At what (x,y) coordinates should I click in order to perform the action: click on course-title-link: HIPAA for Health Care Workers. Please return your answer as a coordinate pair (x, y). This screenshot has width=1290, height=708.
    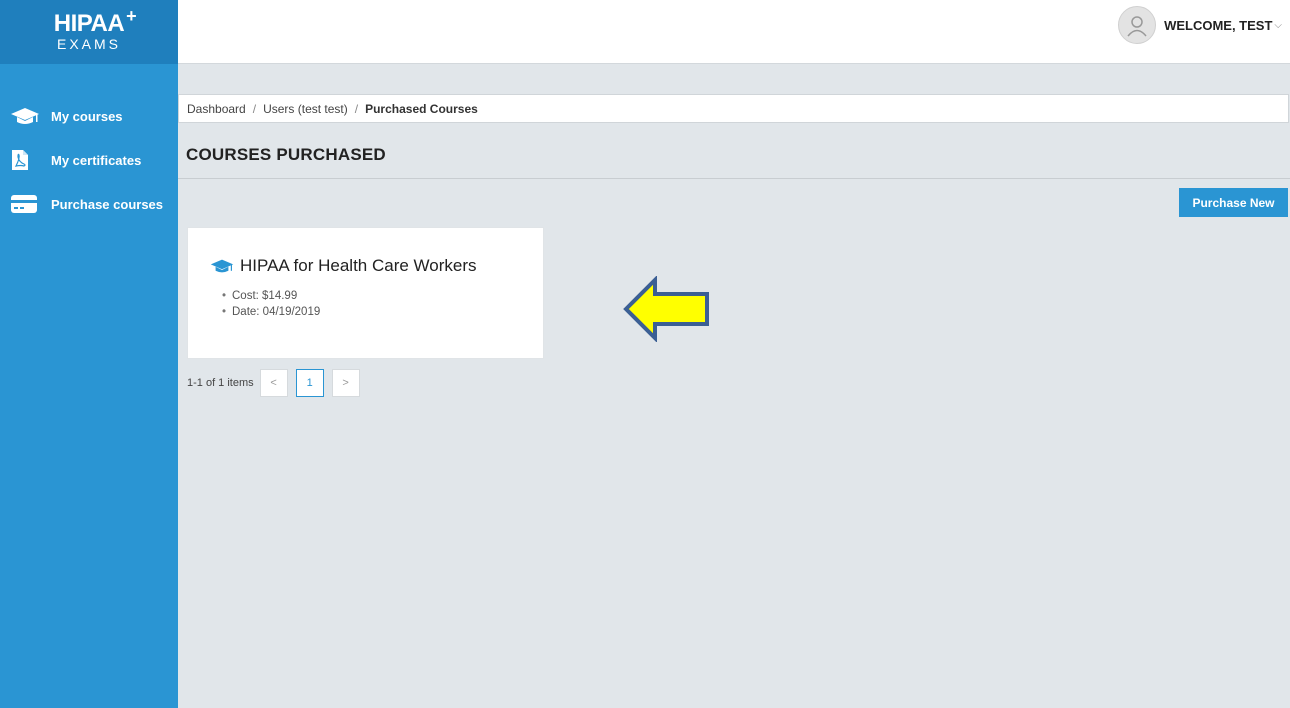
    Looking at the image, I should click on (343, 266).